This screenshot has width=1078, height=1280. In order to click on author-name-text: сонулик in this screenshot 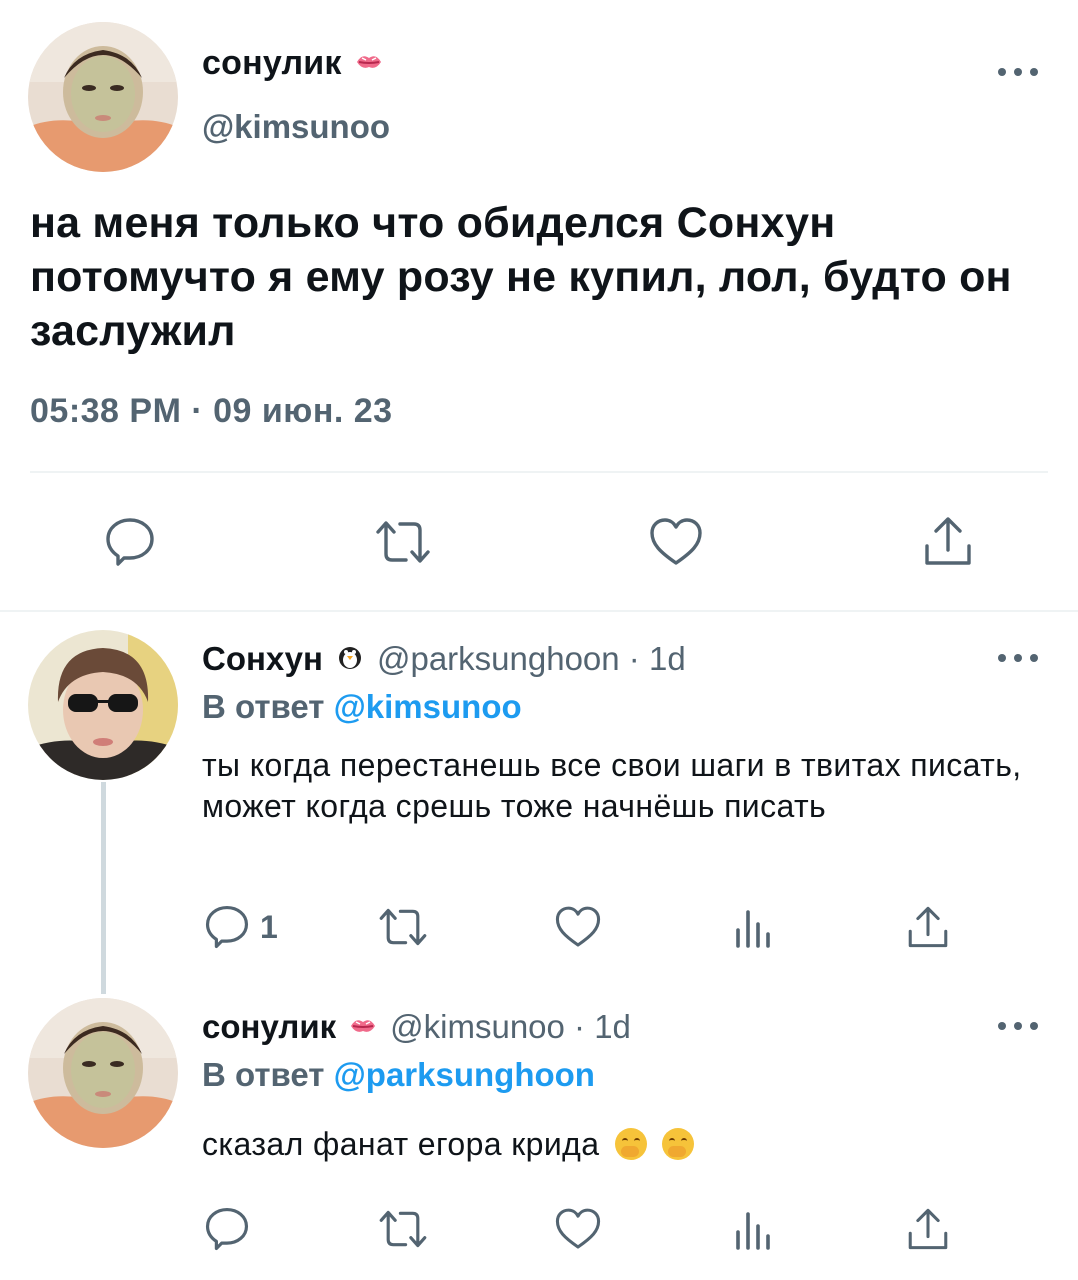, I will do `click(272, 63)`.